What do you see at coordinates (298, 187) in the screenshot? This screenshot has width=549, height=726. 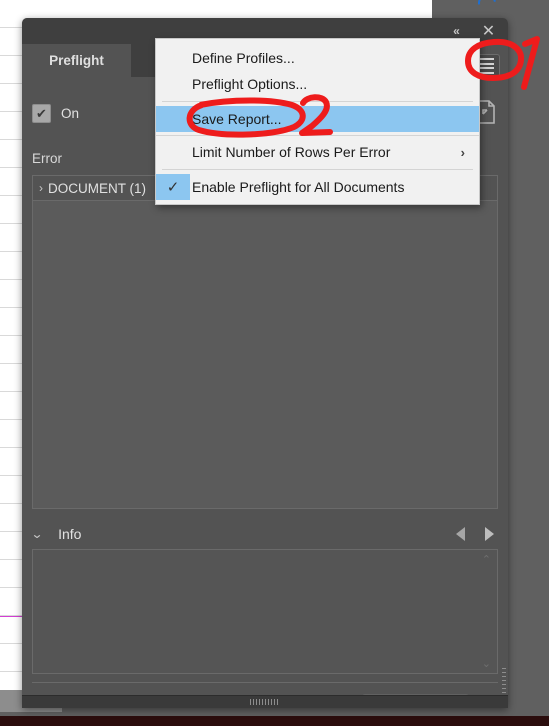 I see `menu-item-label: Enable Preflight for All Documents` at bounding box center [298, 187].